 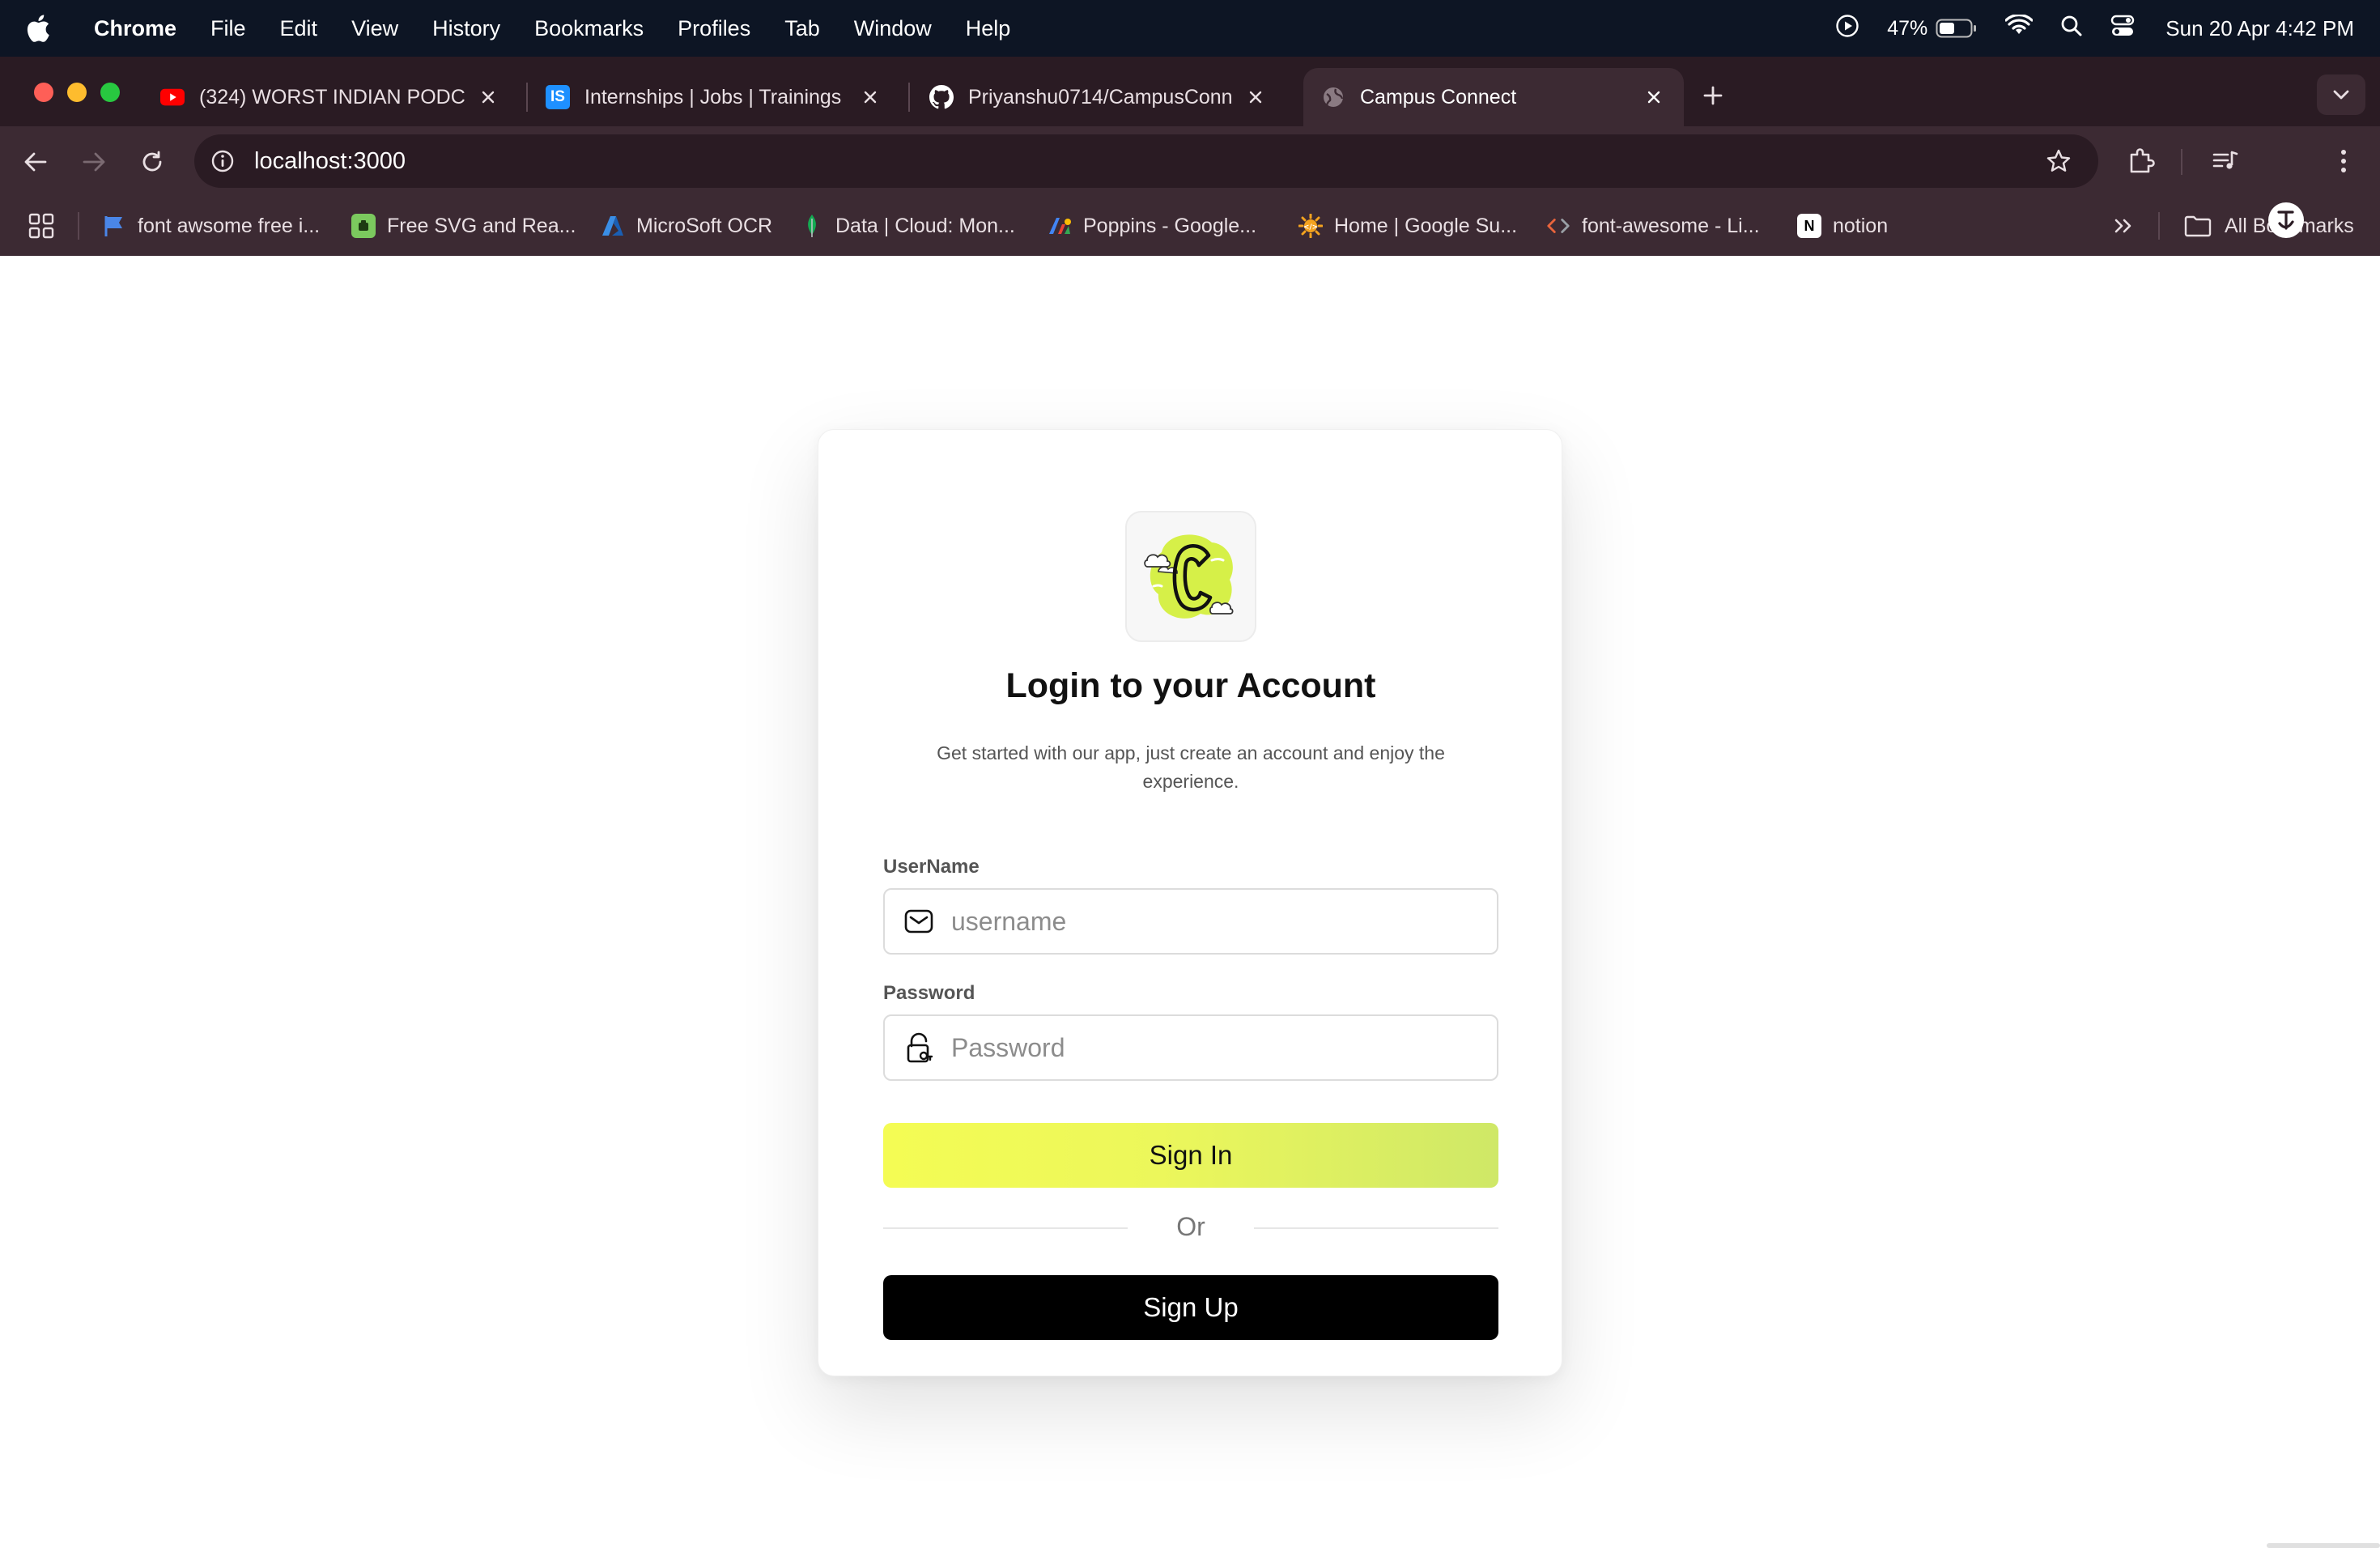 I want to click on menu-history: History, so click(x=466, y=29).